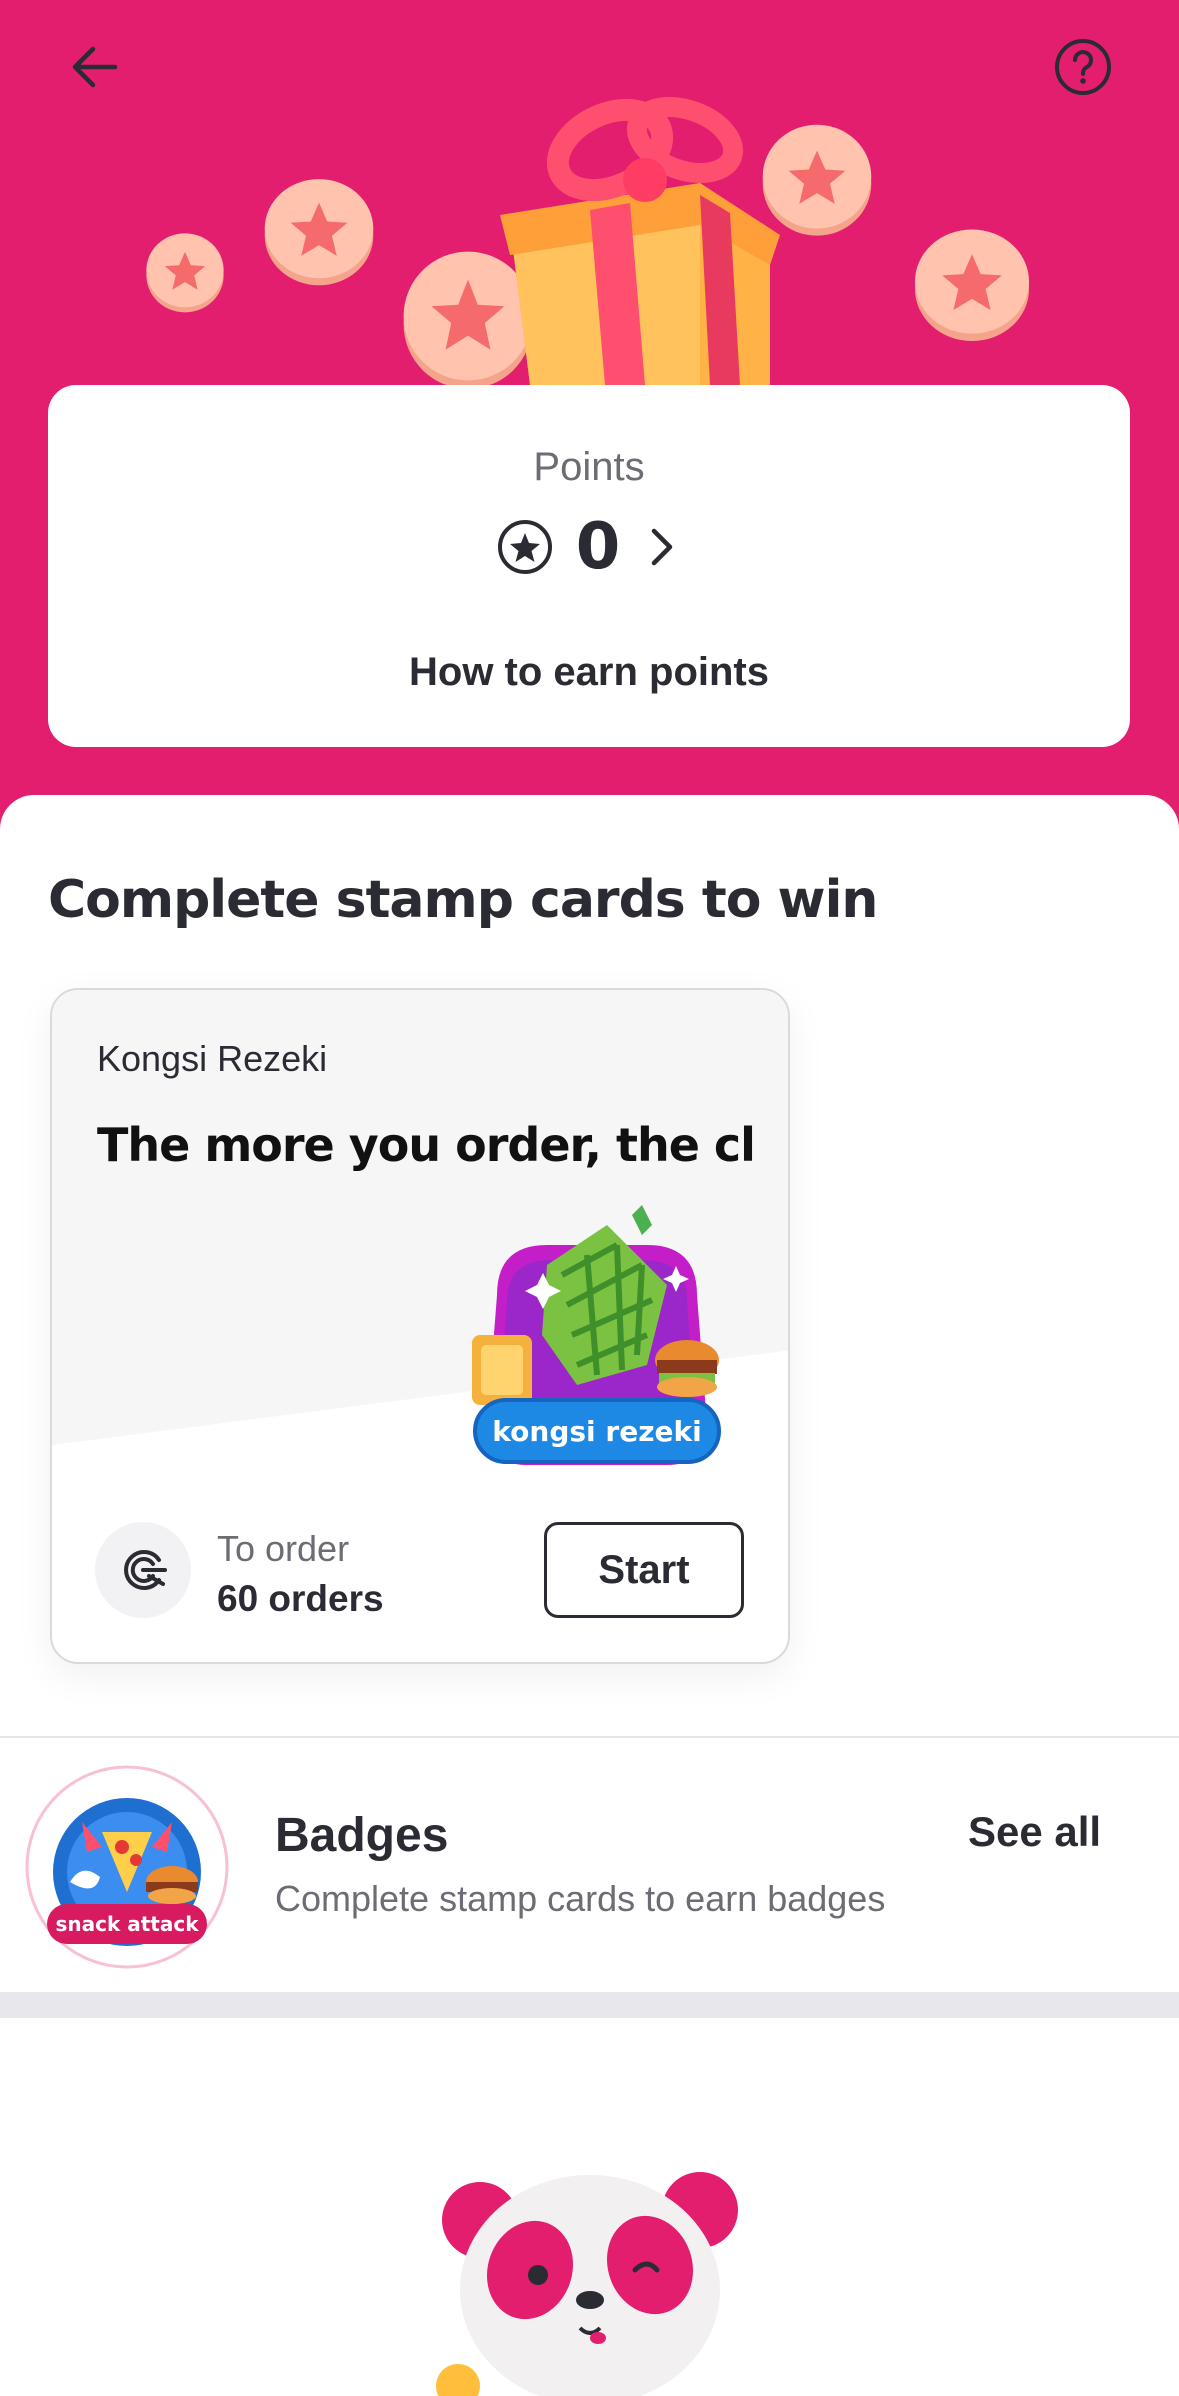 This screenshot has width=1179, height=2396. What do you see at coordinates (596, 1335) in the screenshot?
I see `kongsi-rezeki-badge-icon: kongsi rezeki` at bounding box center [596, 1335].